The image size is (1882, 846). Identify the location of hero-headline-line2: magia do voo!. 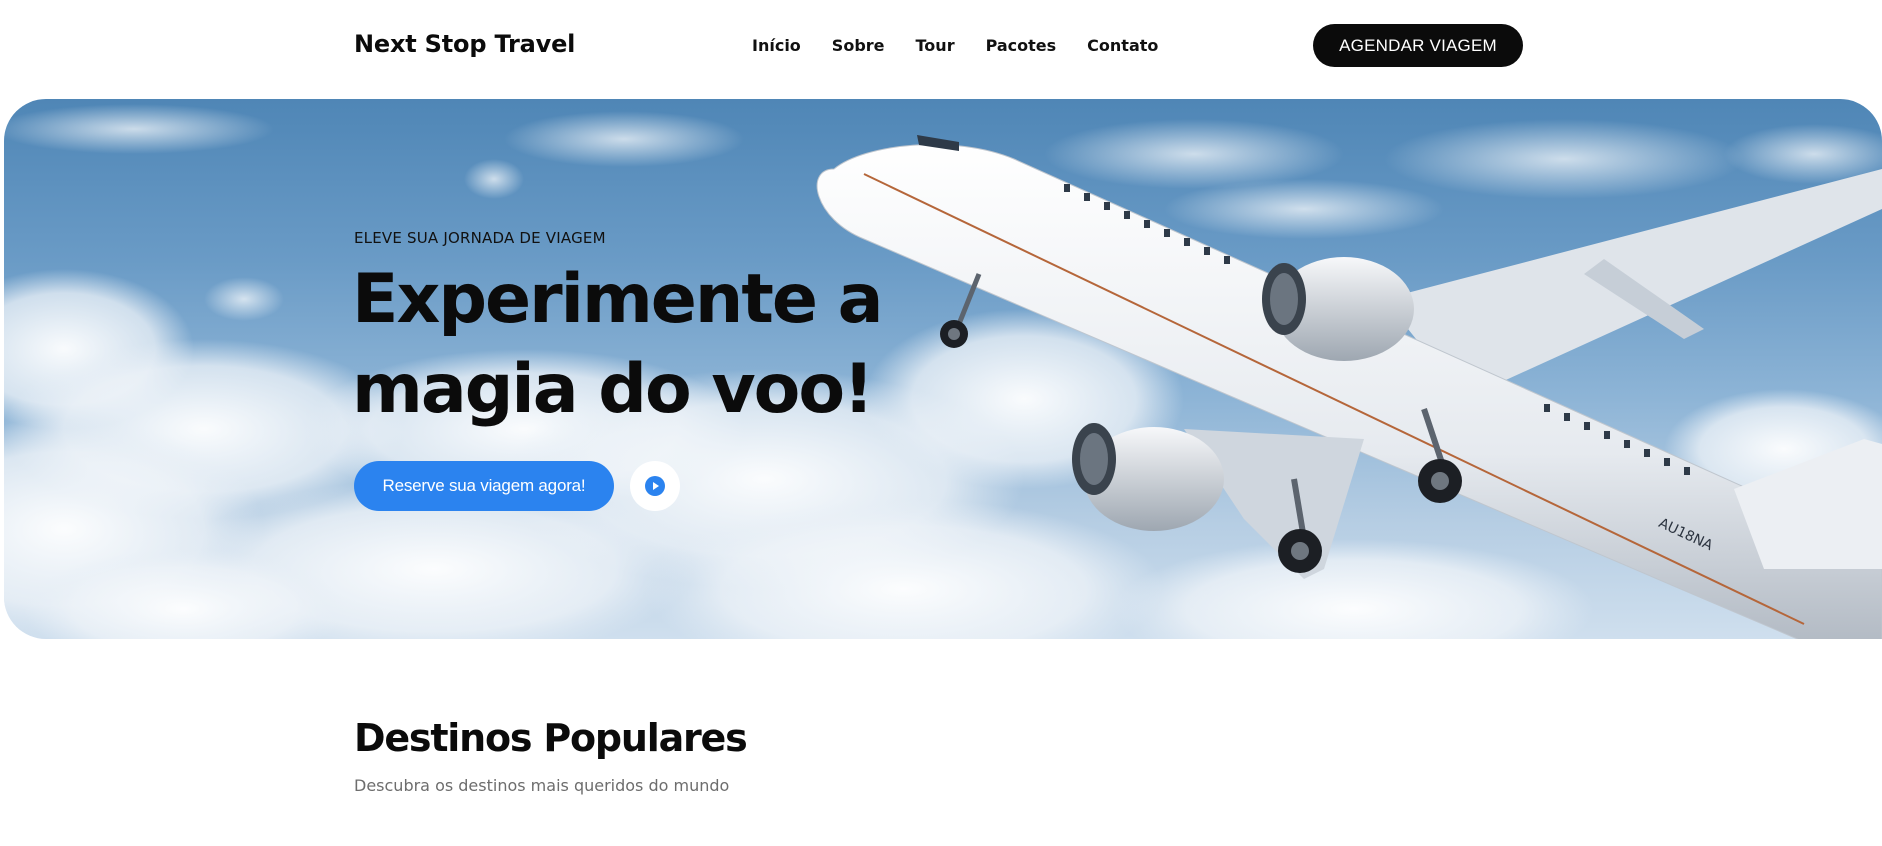
(613, 389).